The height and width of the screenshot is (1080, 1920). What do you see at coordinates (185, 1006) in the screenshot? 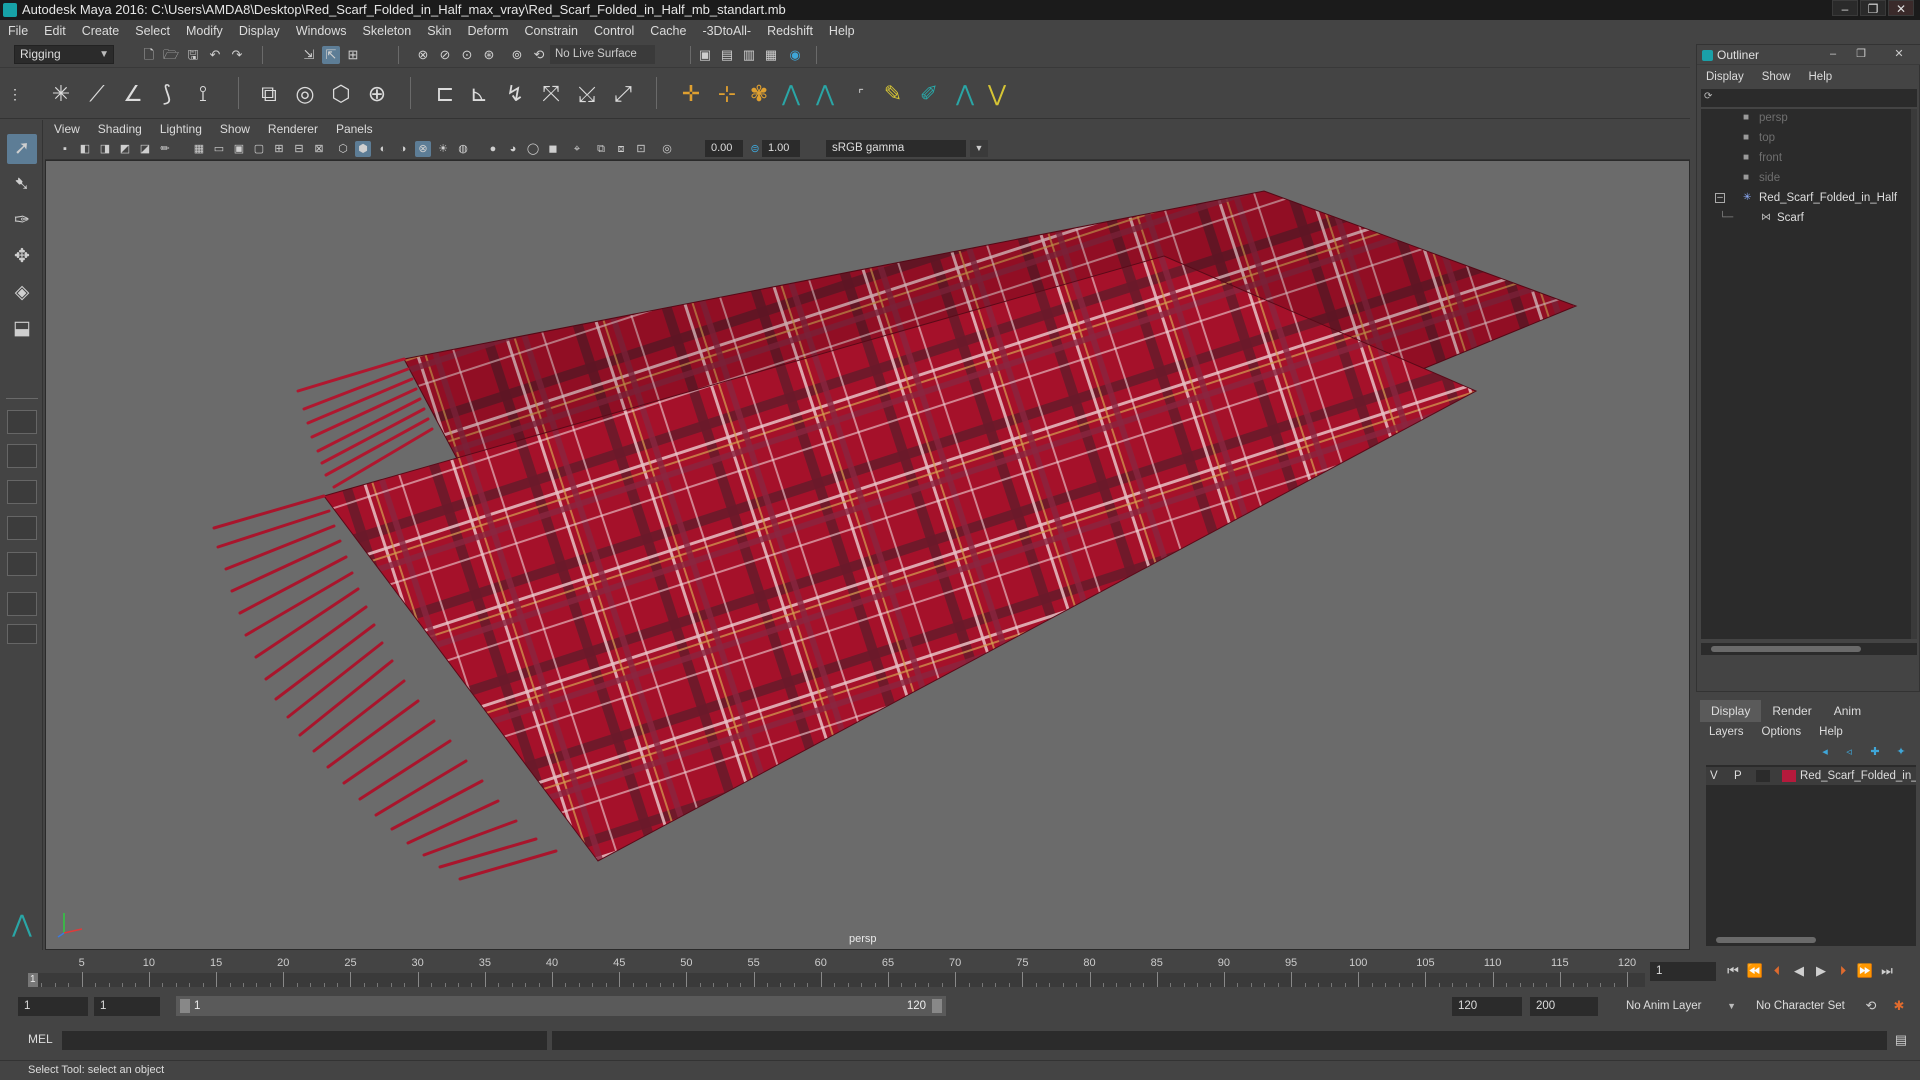
I see `range-start-handle` at bounding box center [185, 1006].